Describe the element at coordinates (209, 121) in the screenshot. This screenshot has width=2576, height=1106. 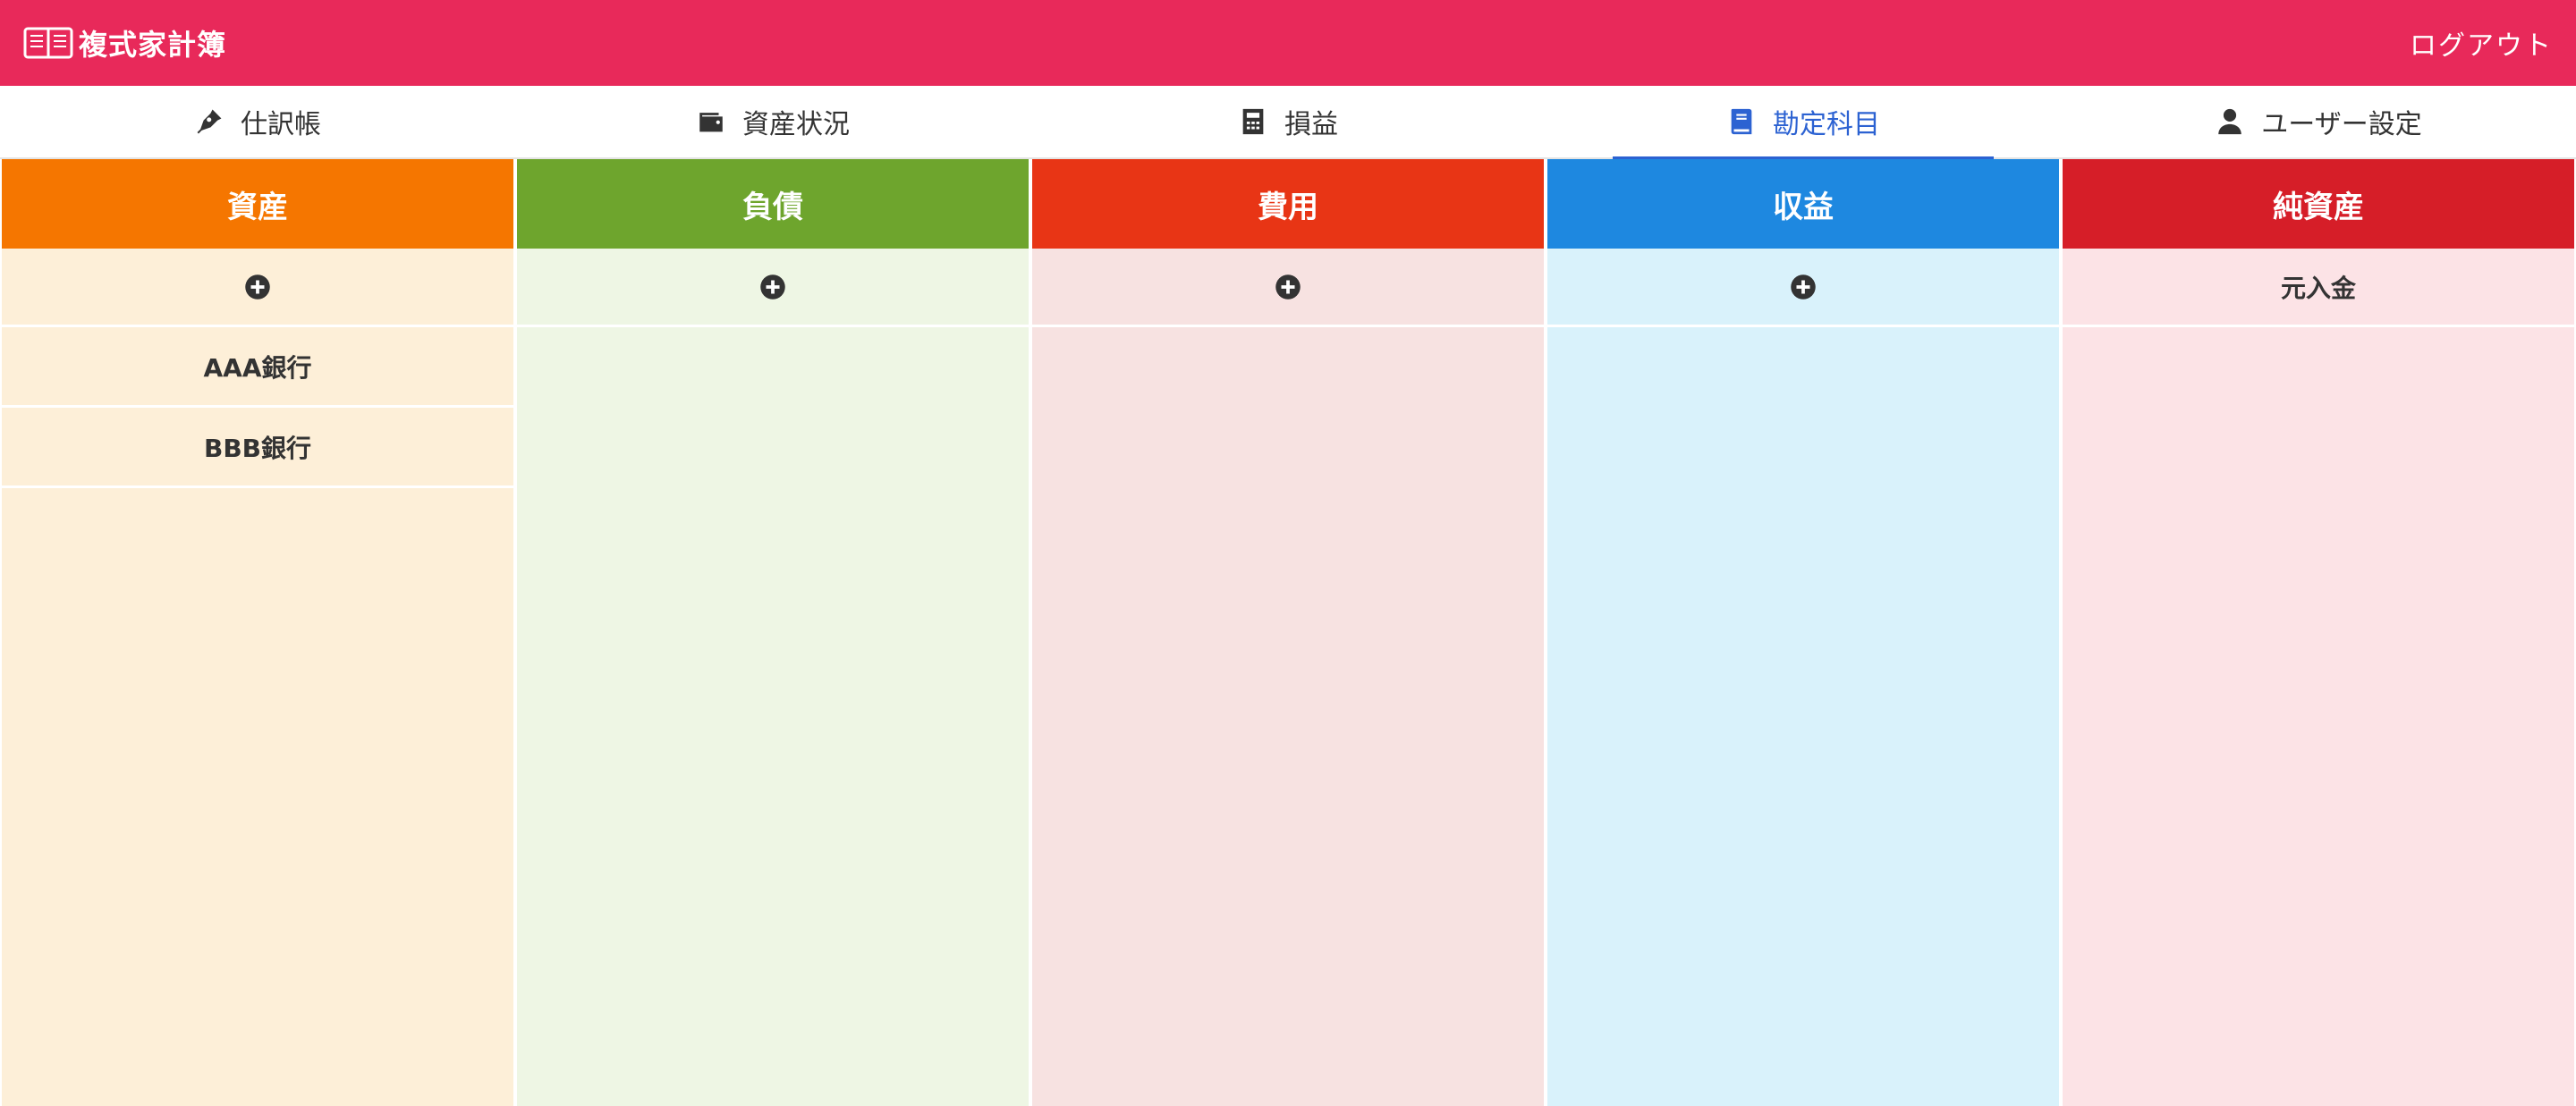
I see `pen-nib-icon` at that location.